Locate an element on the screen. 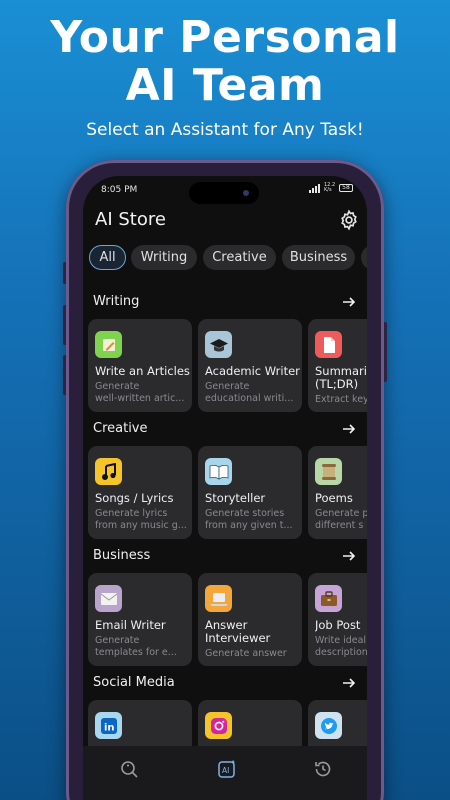 Image resolution: width=450 pixels, height=800 pixels. card-title: Storyteller is located at coordinates (235, 498).